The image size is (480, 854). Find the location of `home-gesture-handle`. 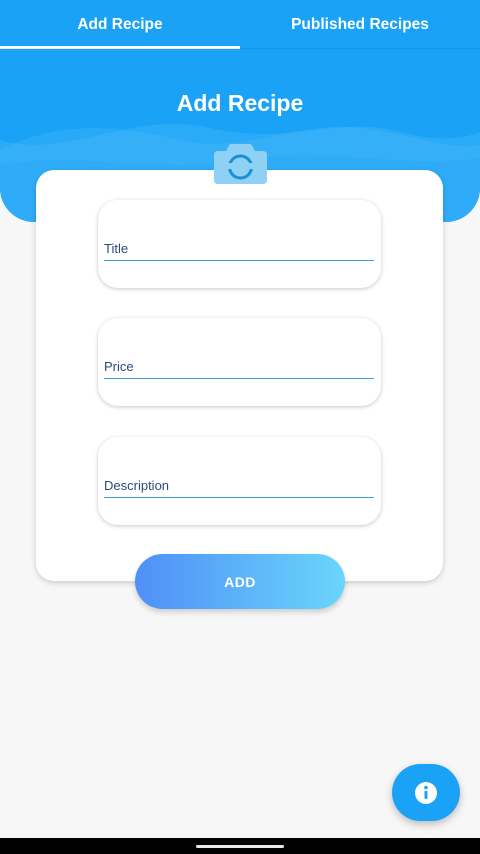

home-gesture-handle is located at coordinates (240, 846).